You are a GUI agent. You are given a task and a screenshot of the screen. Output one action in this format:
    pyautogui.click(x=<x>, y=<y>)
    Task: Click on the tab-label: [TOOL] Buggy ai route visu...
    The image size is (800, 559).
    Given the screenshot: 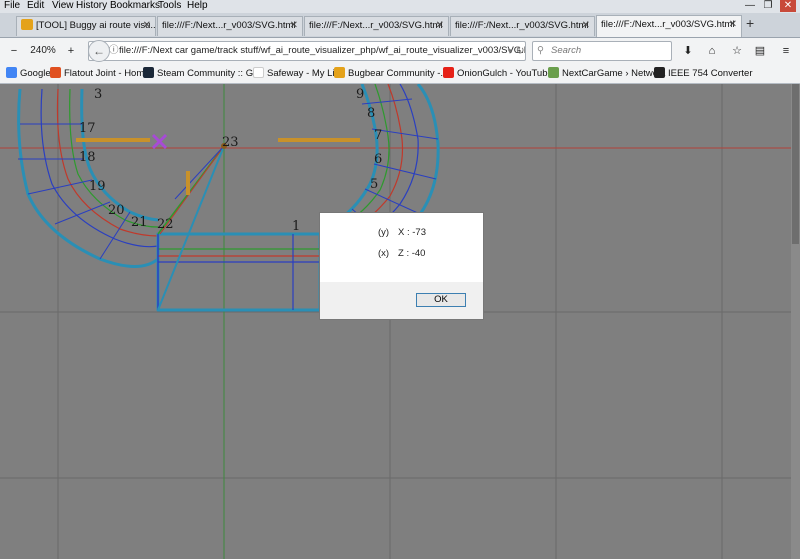 What is the action you would take?
    pyautogui.click(x=96, y=25)
    